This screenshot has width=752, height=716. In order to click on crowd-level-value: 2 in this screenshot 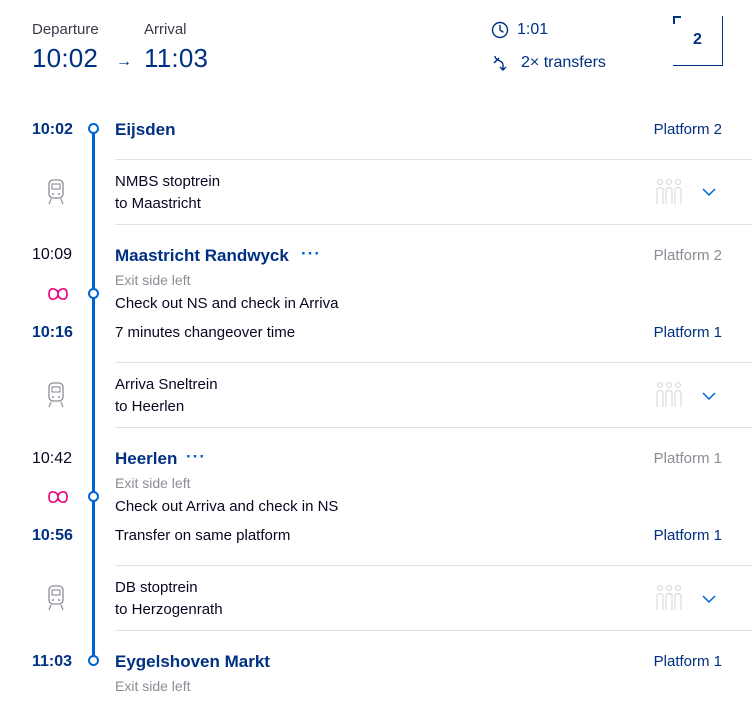, I will do `click(697, 39)`.